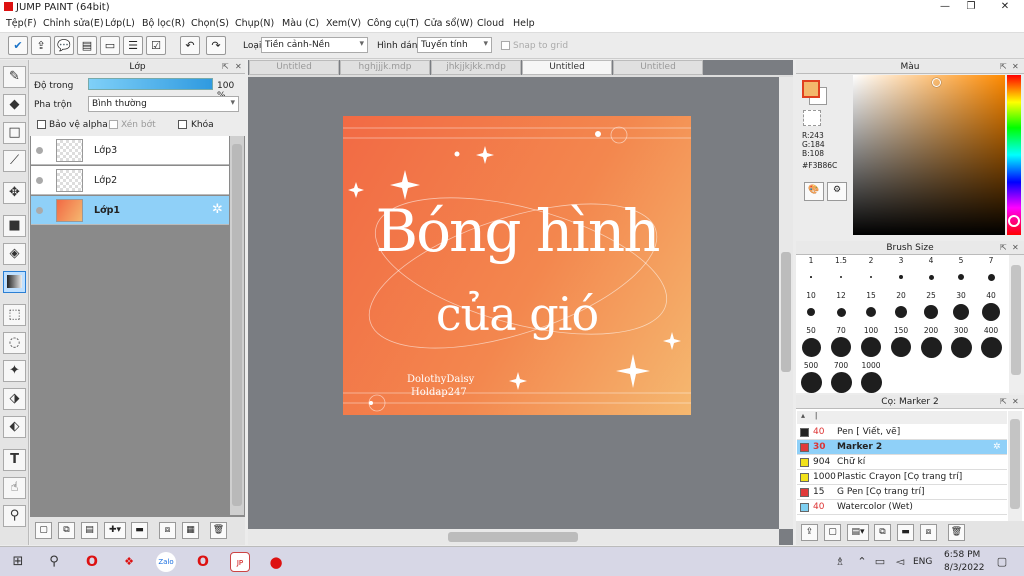 The width and height of the screenshot is (1024, 576). What do you see at coordinates (54, 562) in the screenshot?
I see `search-icon: ⚲` at bounding box center [54, 562].